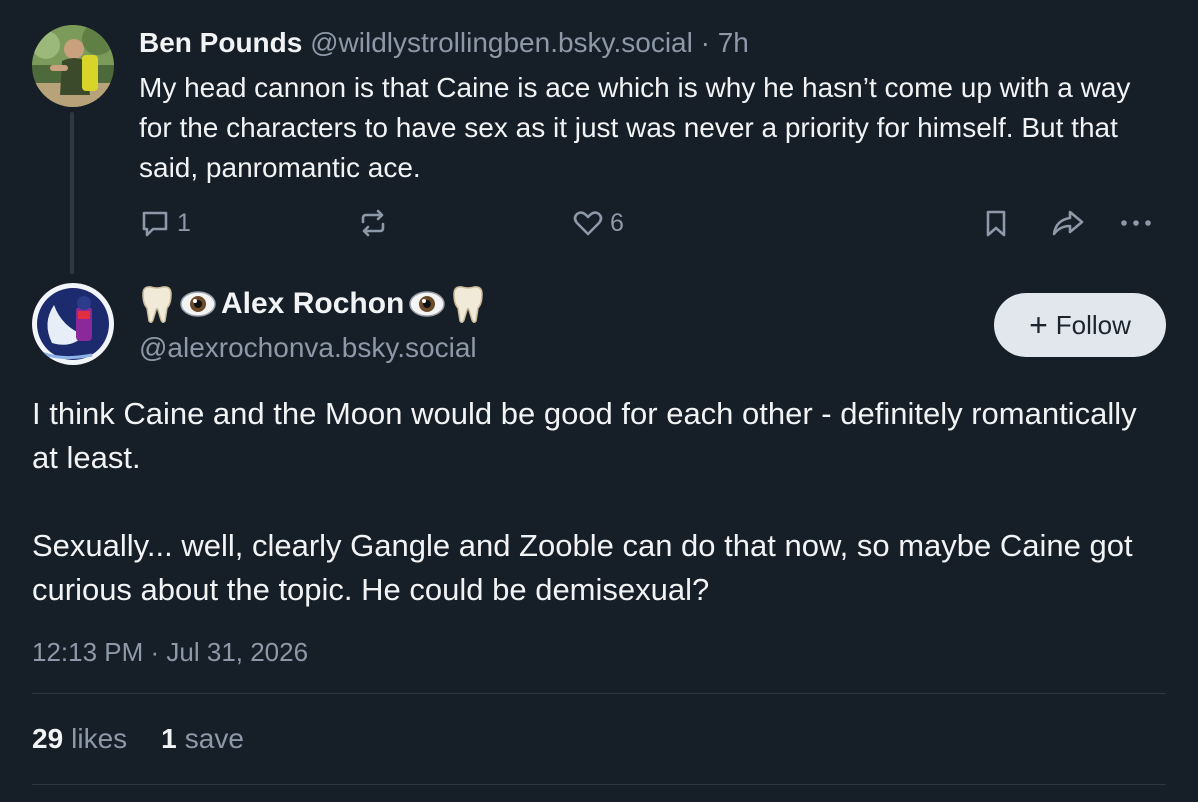 This screenshot has height=802, width=1198. I want to click on person-photo-avatar-icon, so click(73, 66).